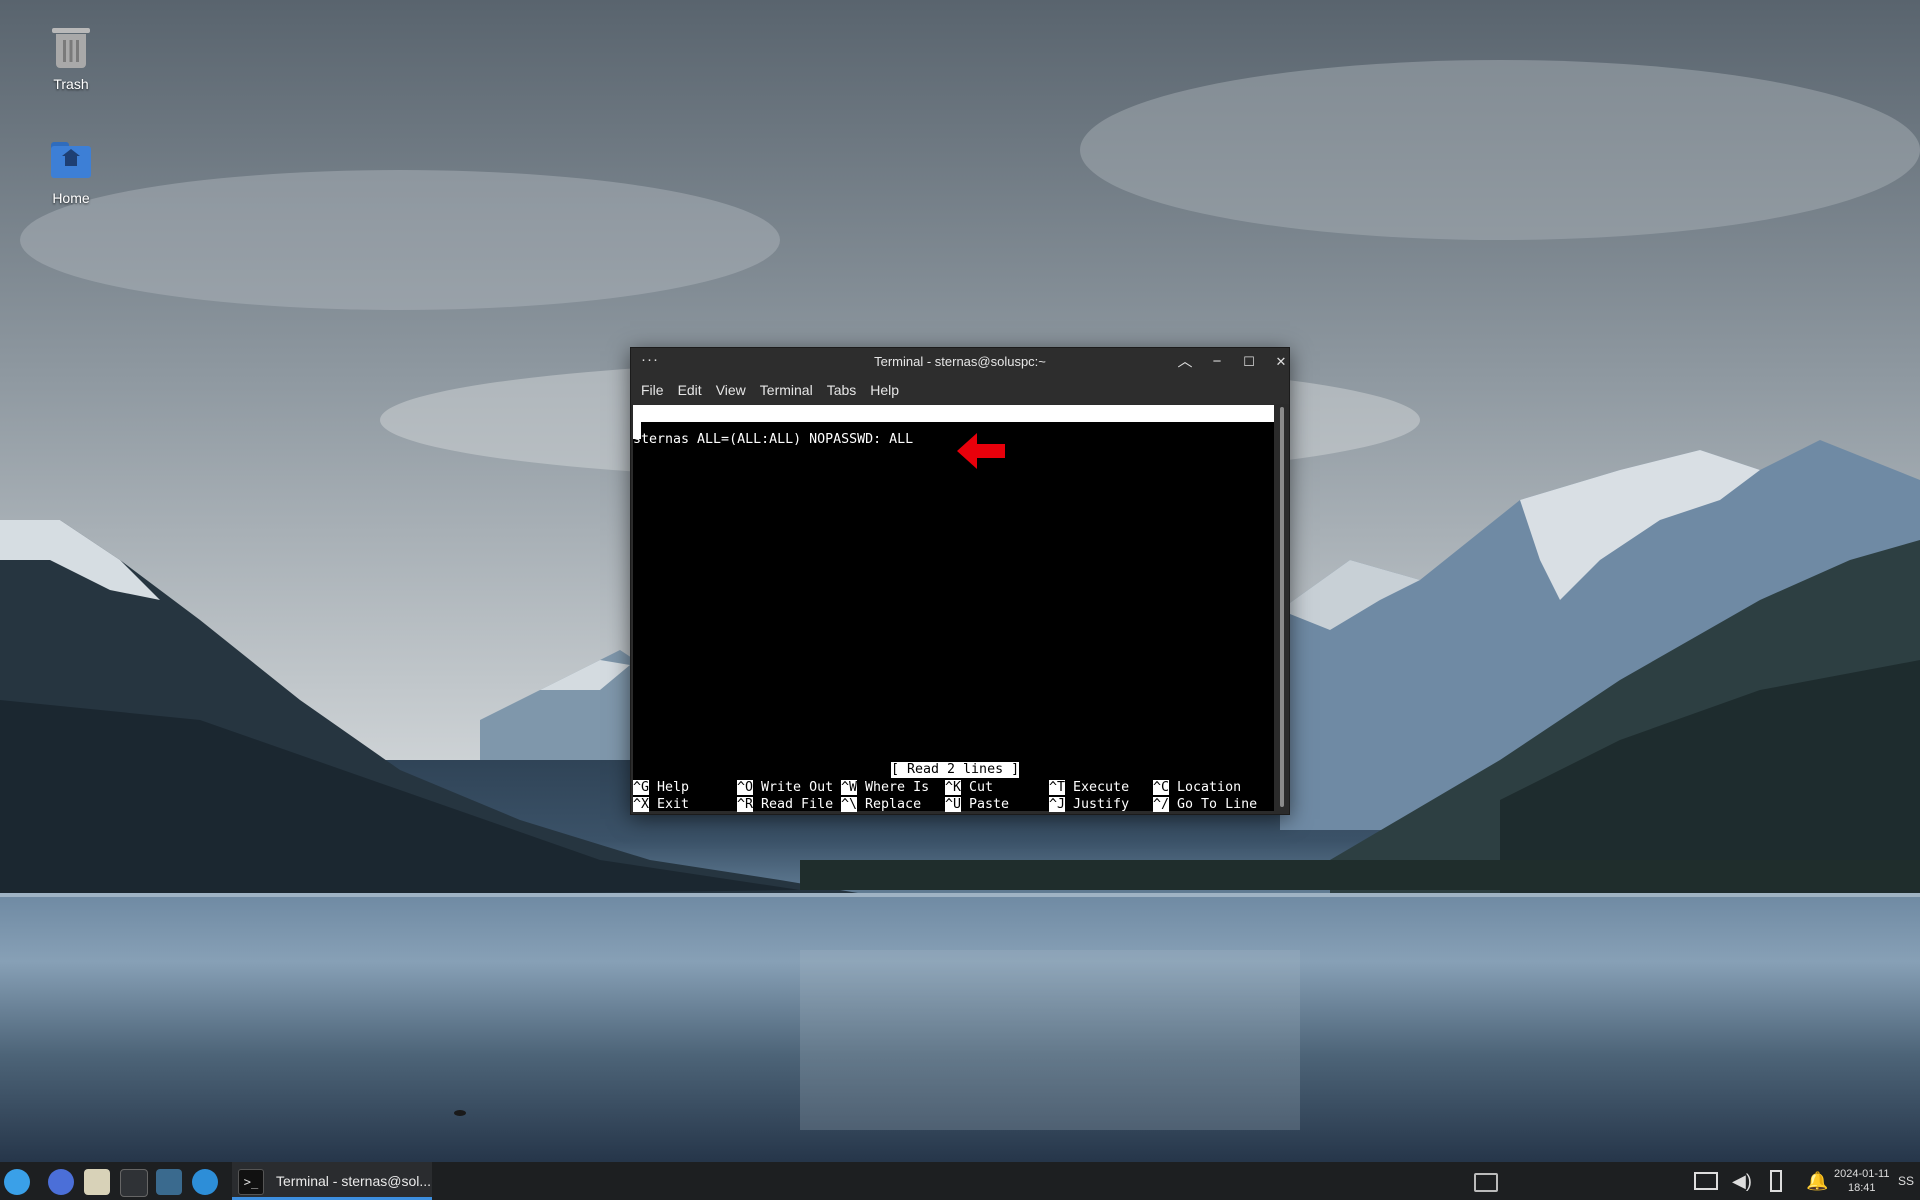 This screenshot has height=1200, width=1920. Describe the element at coordinates (1776, 1181) in the screenshot. I see `battery-icon` at that location.